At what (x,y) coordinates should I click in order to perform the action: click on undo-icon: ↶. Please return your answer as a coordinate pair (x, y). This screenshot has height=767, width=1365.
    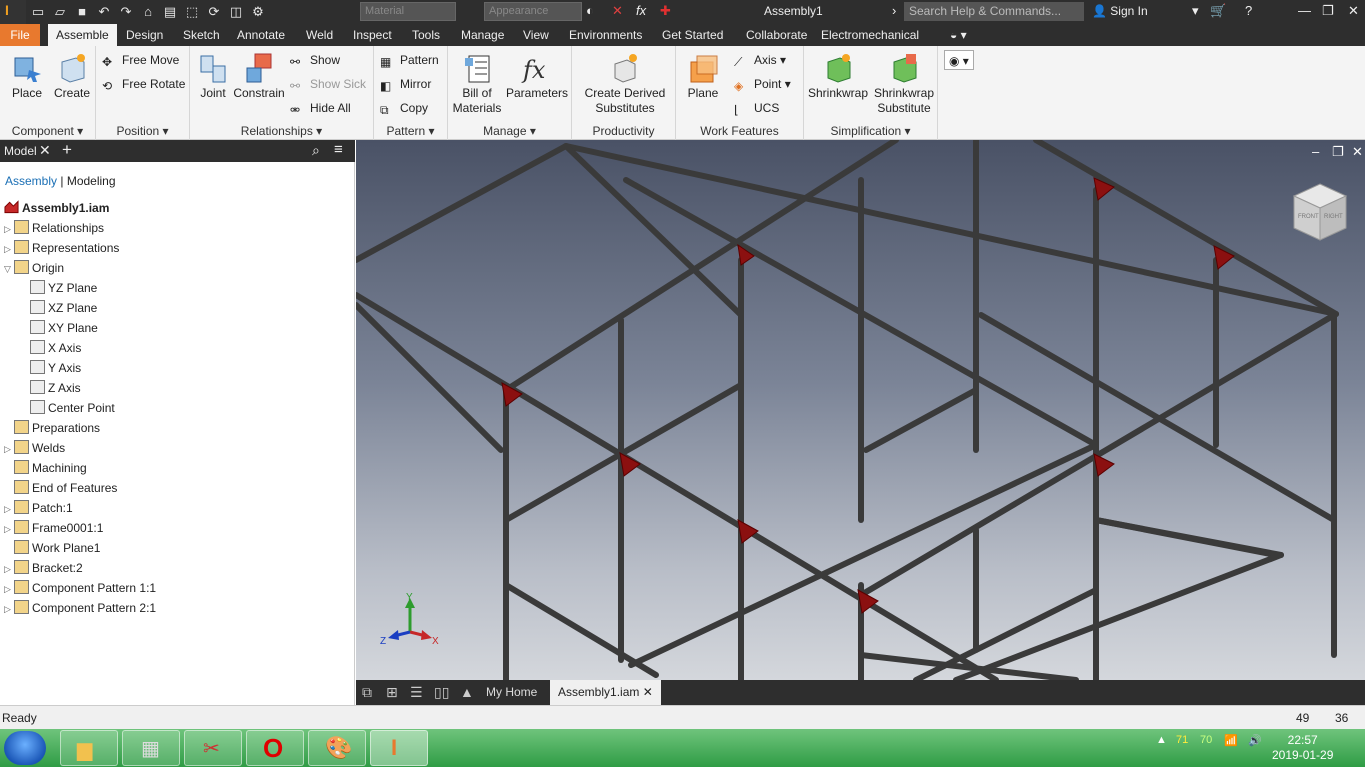
    Looking at the image, I should click on (104, 12).